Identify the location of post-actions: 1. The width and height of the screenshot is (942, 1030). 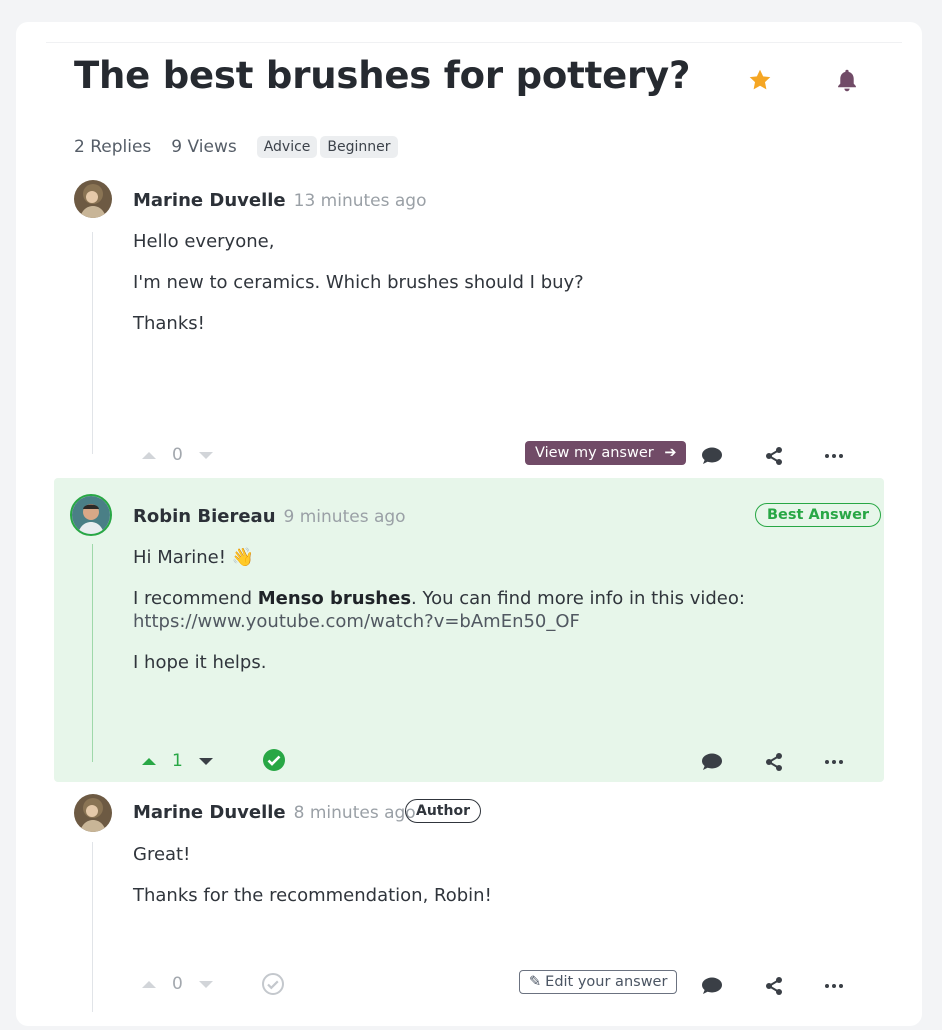
(177, 761).